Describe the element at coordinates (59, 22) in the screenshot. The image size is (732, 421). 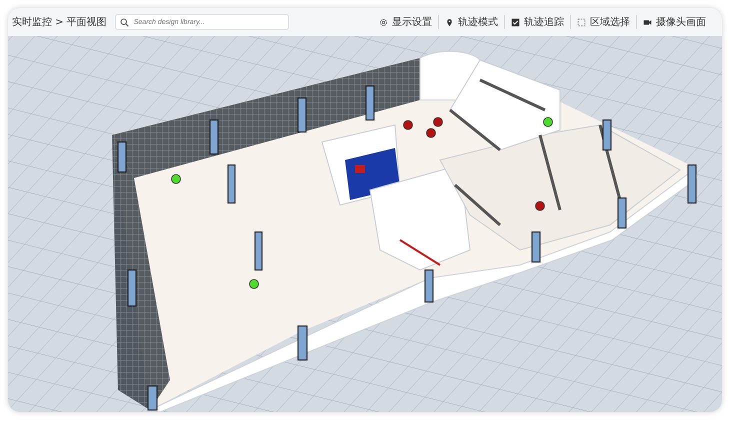
I see `breadcrumb: 实时监控 > 平面视图` at that location.